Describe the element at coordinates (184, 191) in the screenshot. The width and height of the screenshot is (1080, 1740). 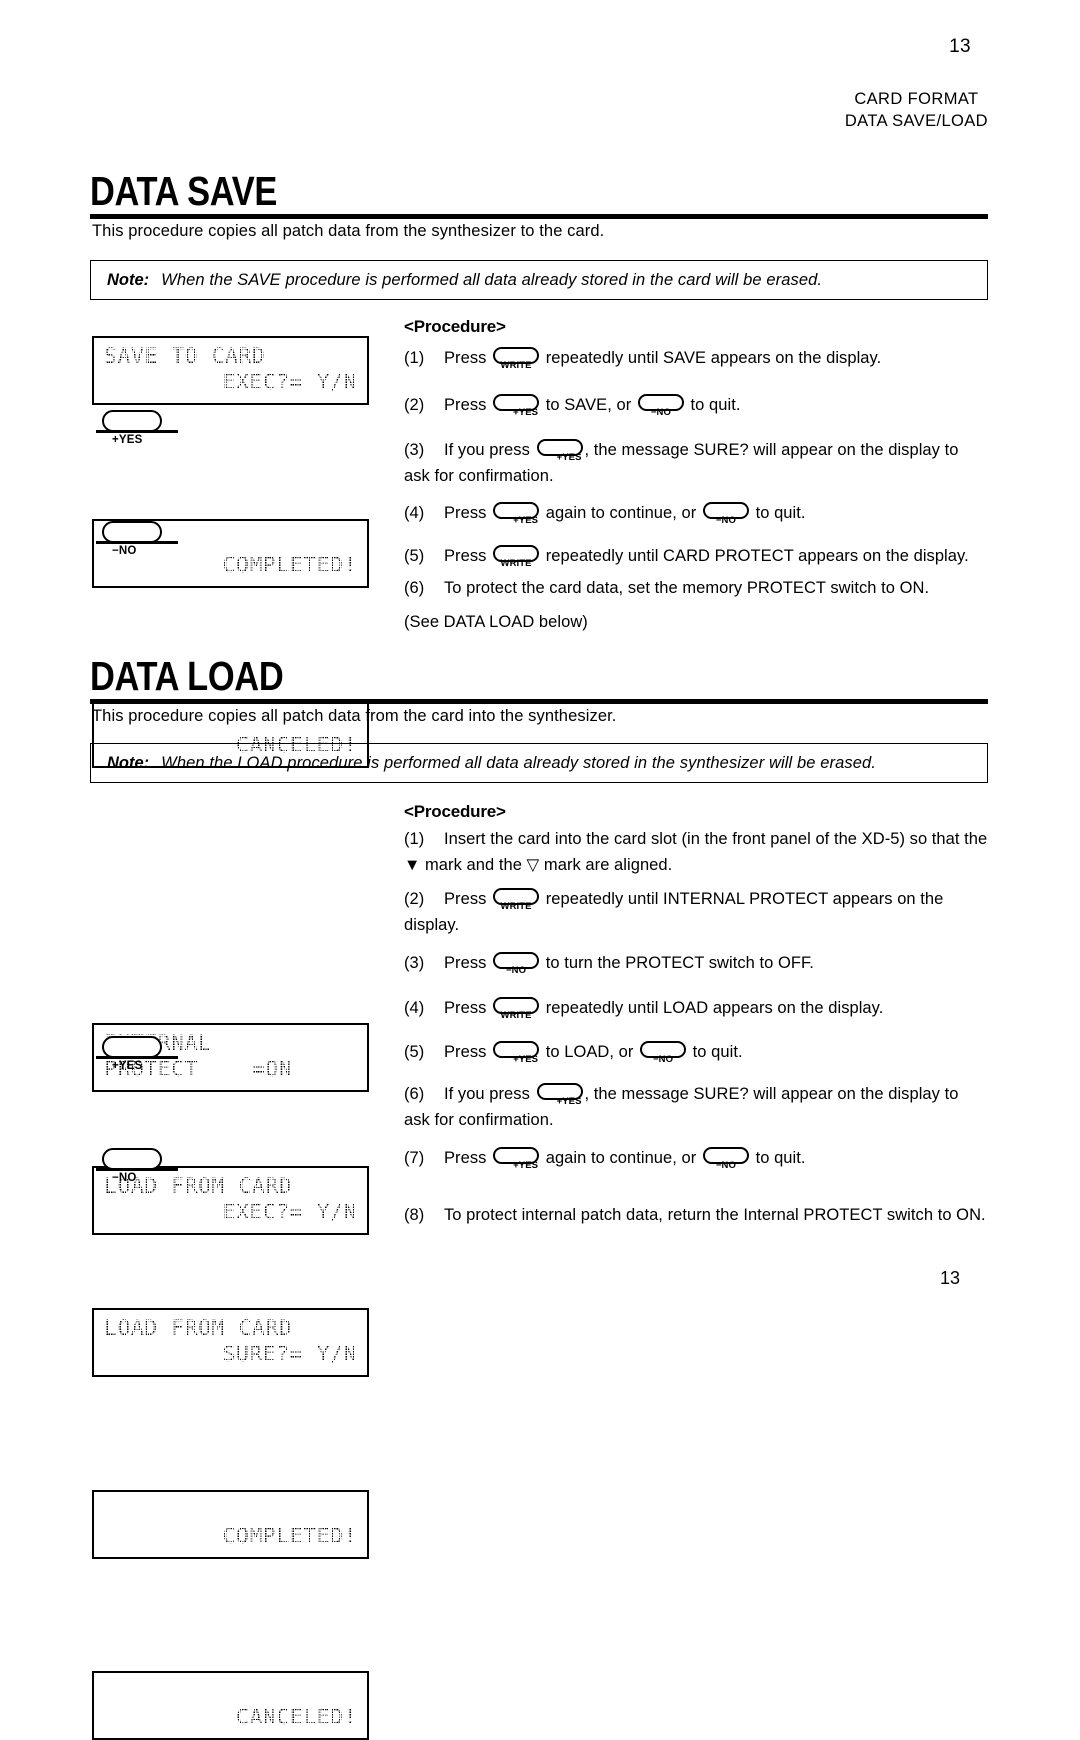
I see `section-title-data-save: DATA SAVE` at that location.